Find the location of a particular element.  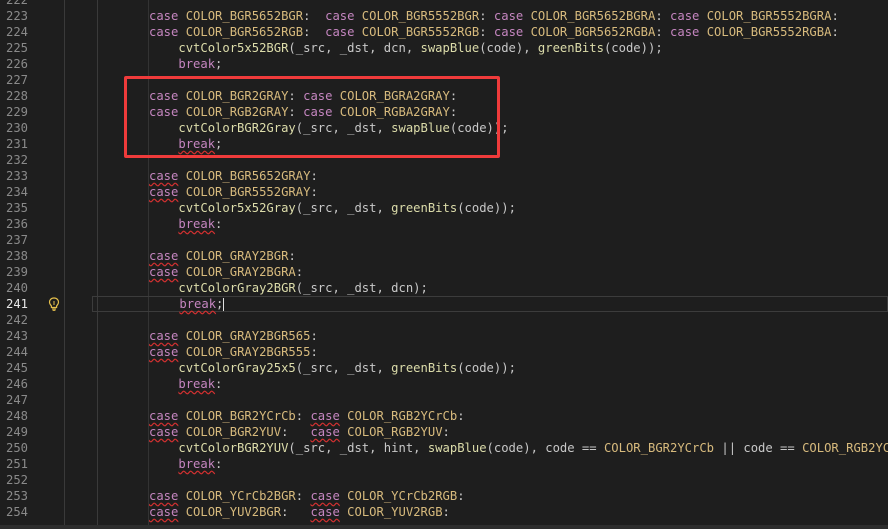

code-token: COLOR_YCrCb2RGB is located at coordinates (402, 496).